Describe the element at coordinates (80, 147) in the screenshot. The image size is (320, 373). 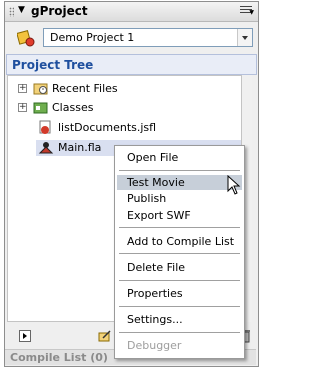
I see `tree-item-label: Main.fla` at that location.